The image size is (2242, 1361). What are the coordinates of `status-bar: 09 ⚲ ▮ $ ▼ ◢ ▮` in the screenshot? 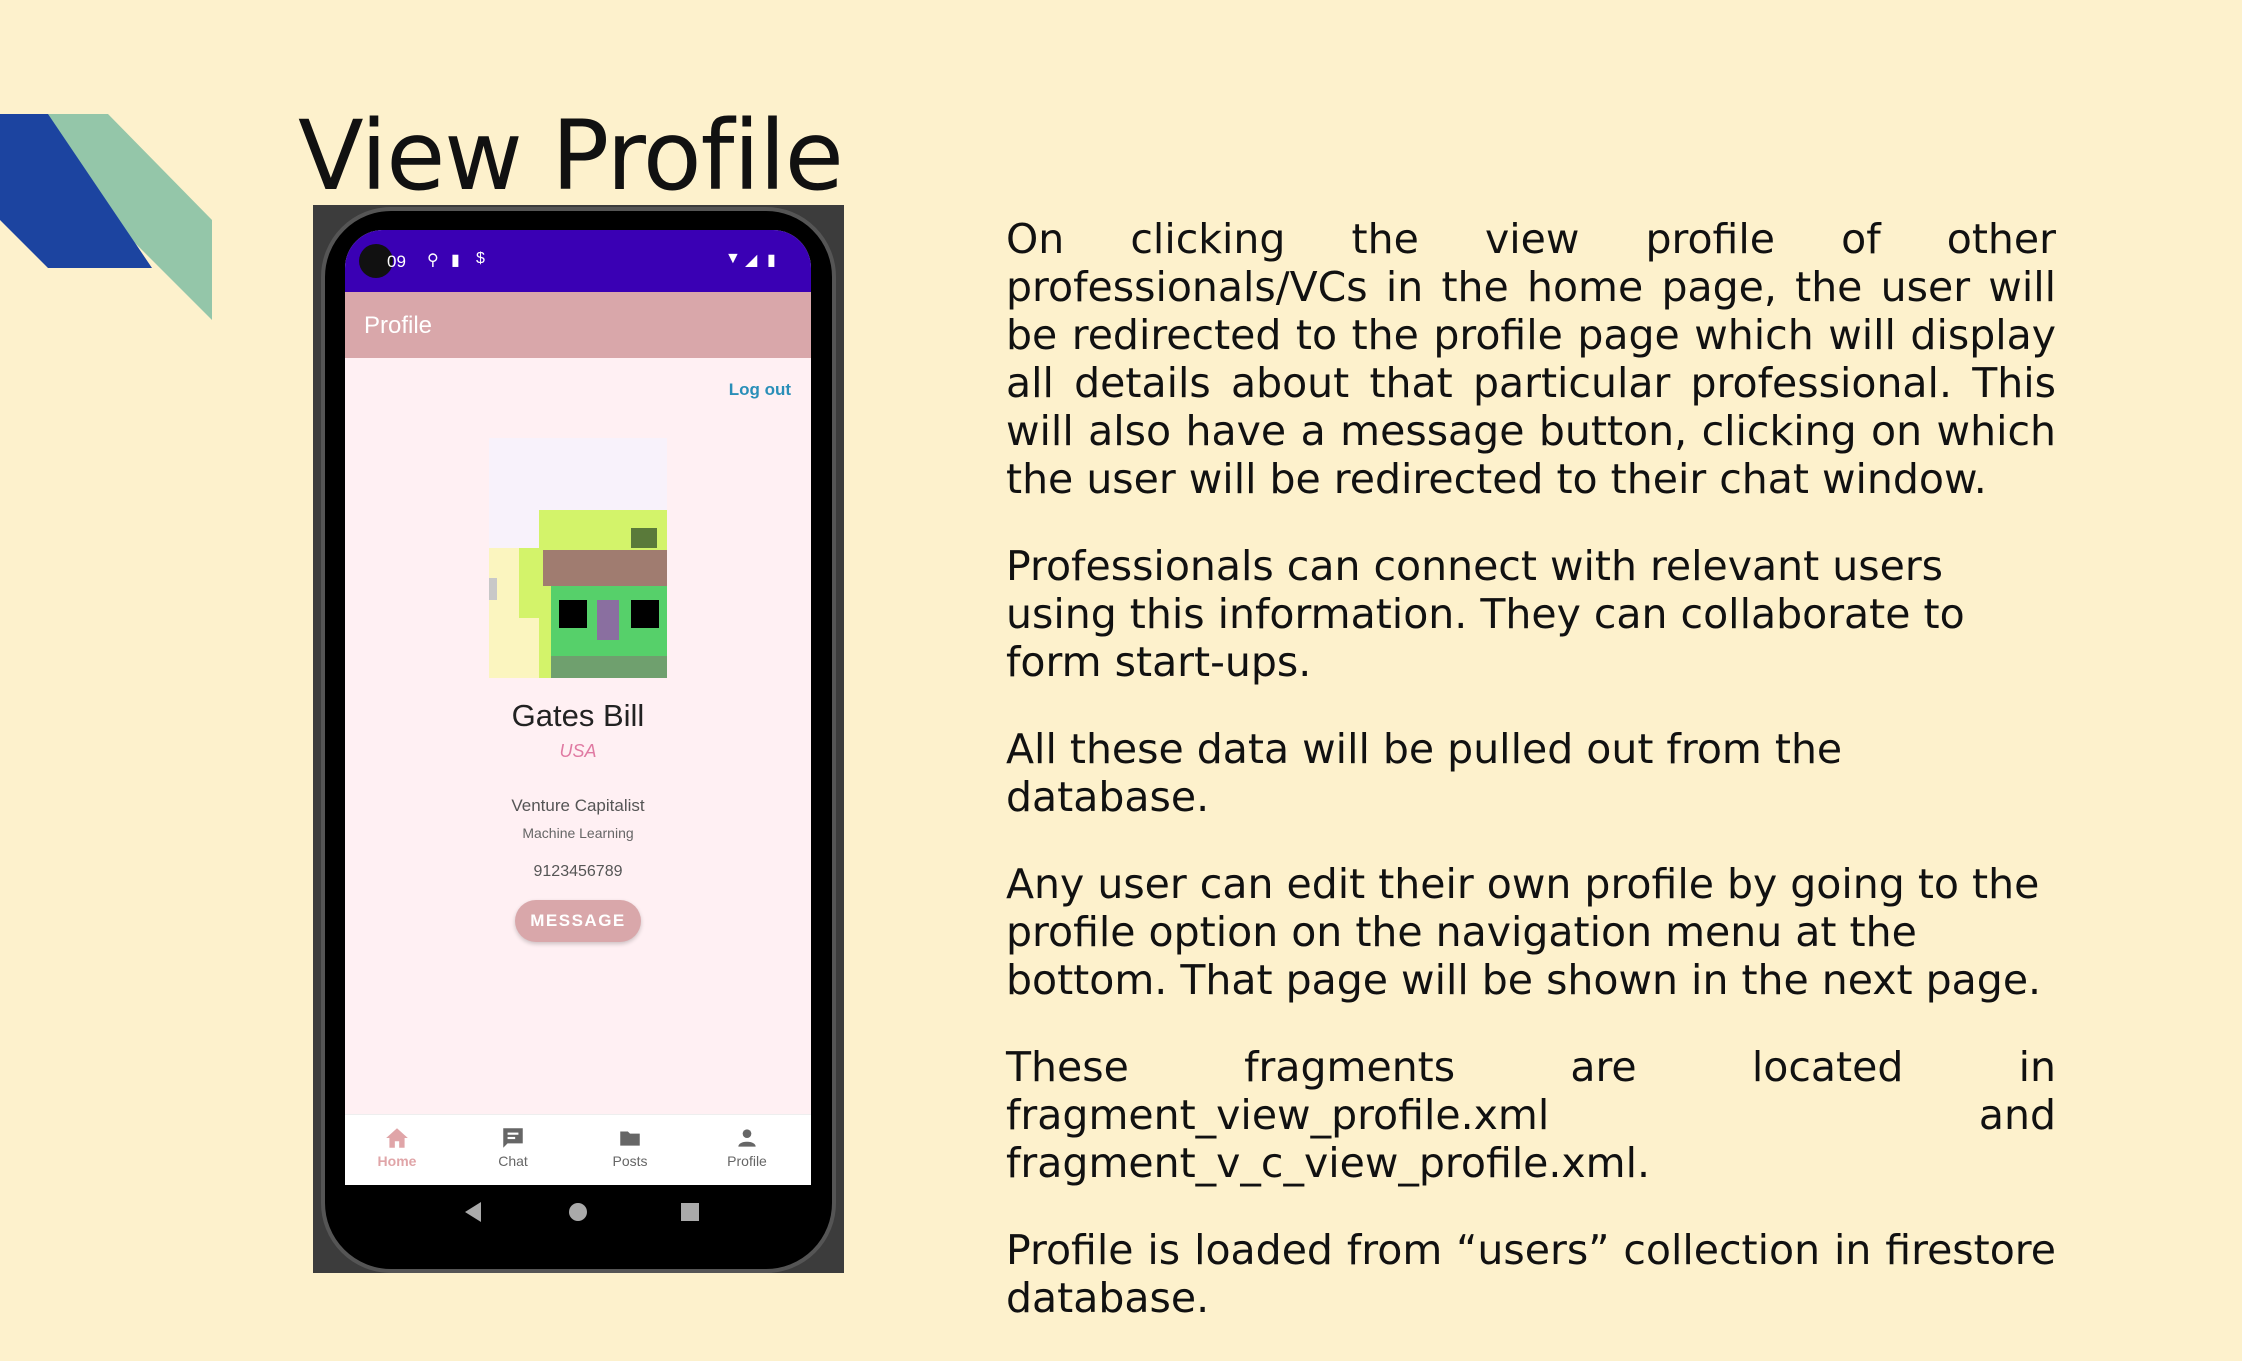 It's located at (578, 261).